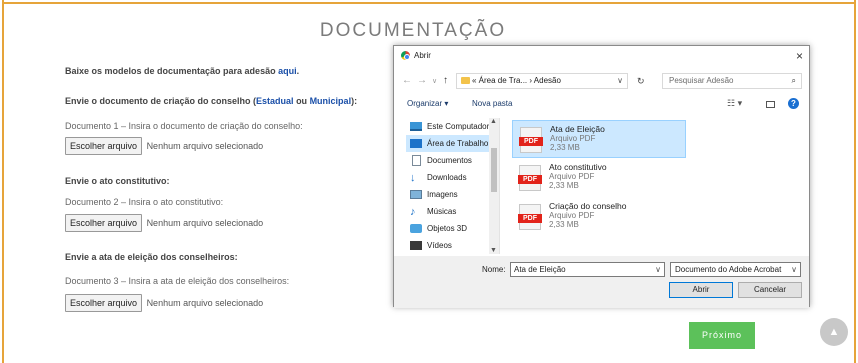 This screenshot has height=363, width=858. Describe the element at coordinates (458, 143) in the screenshot. I see `nav-item-label: Área de Trabalho` at that location.